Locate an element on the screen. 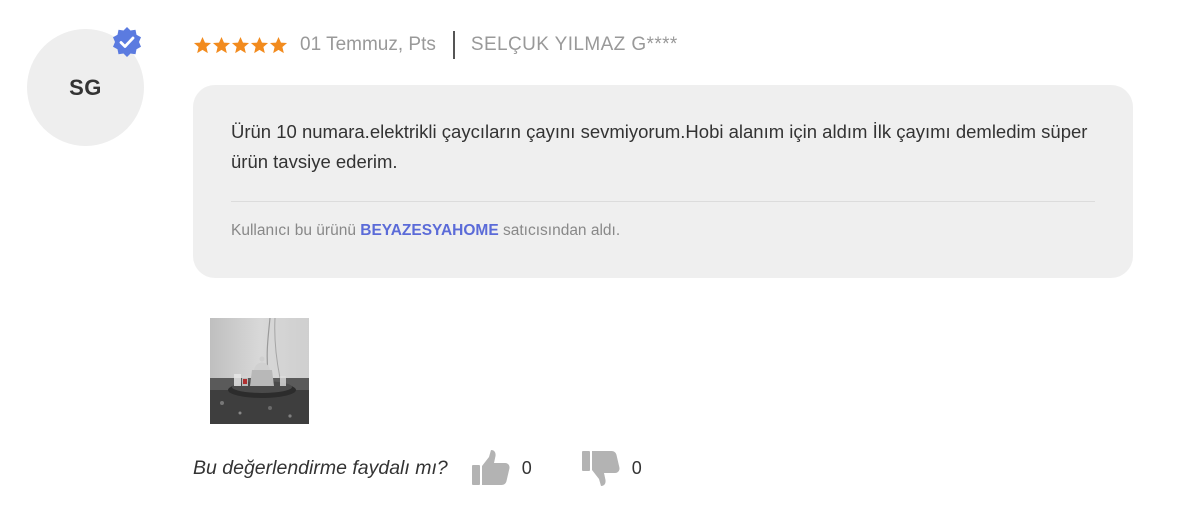  seller-note-suffix: satıcısından aldı. is located at coordinates (559, 230).